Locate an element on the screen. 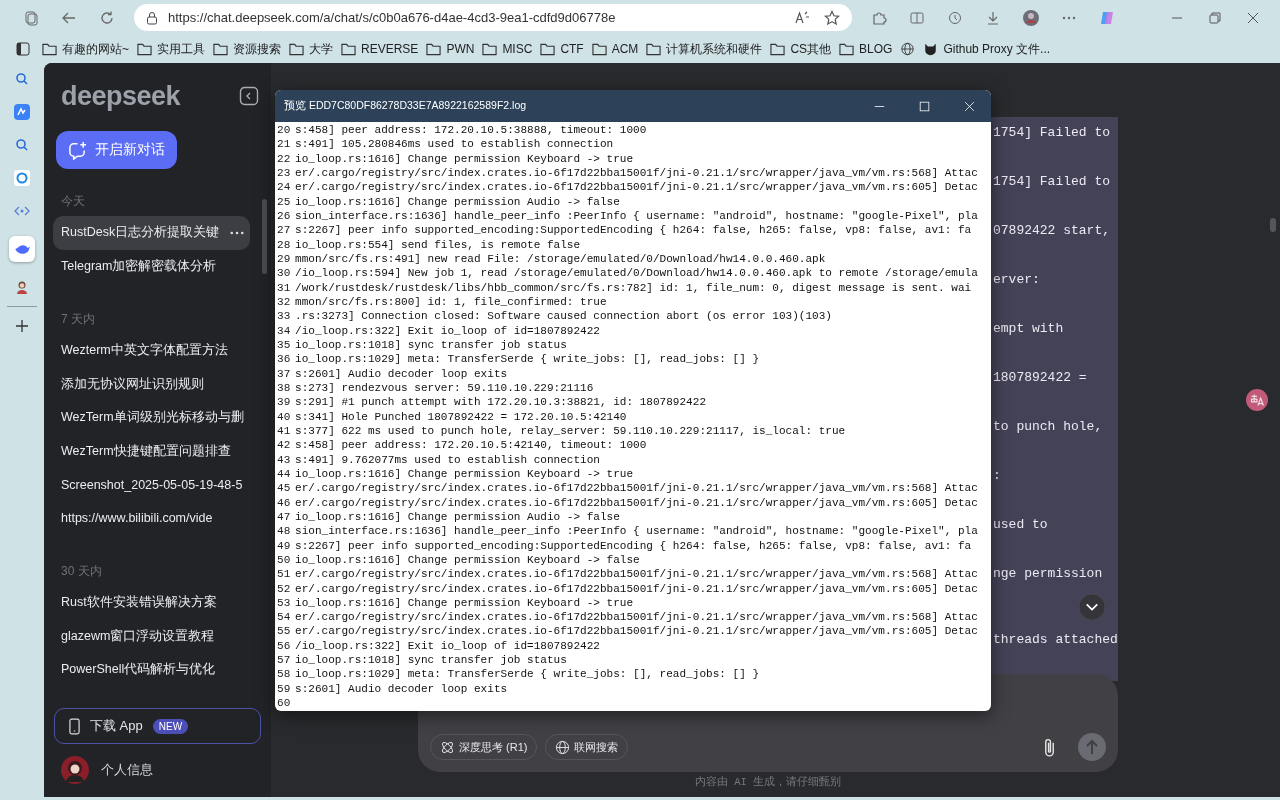 The height and width of the screenshot is (800, 1280). download-app-button: 下载 App NEW is located at coordinates (157, 726).